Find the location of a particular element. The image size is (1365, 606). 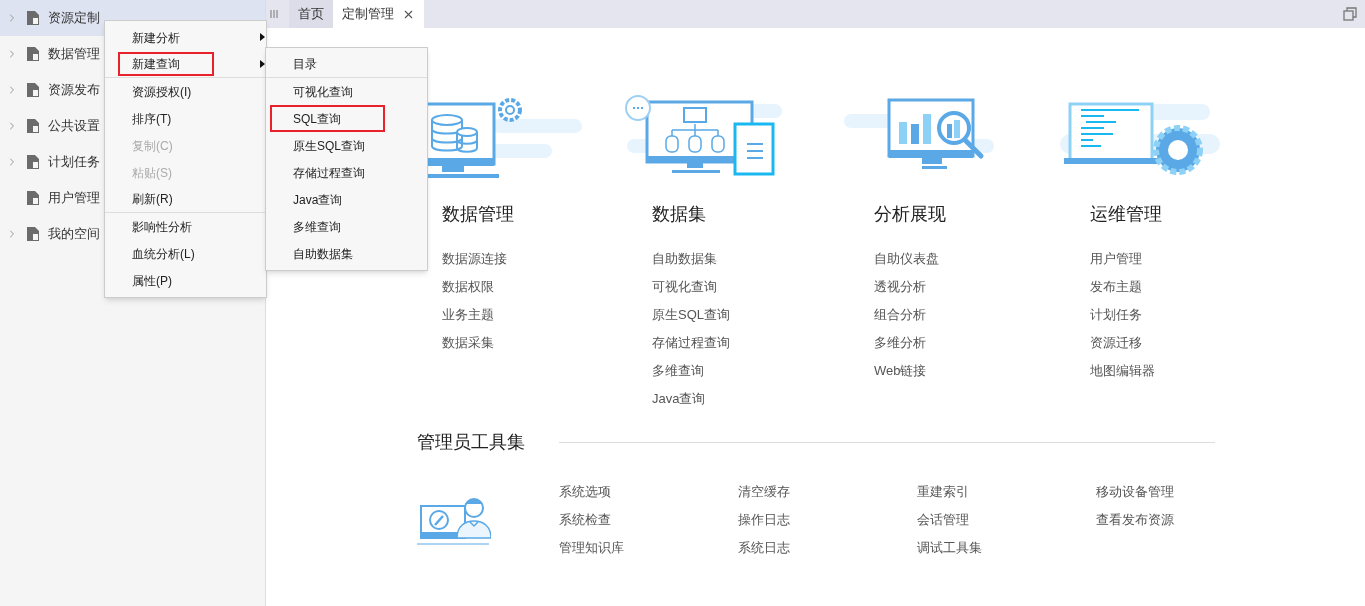

admin-tools-heading: 管理员工具集 is located at coordinates (471, 442).